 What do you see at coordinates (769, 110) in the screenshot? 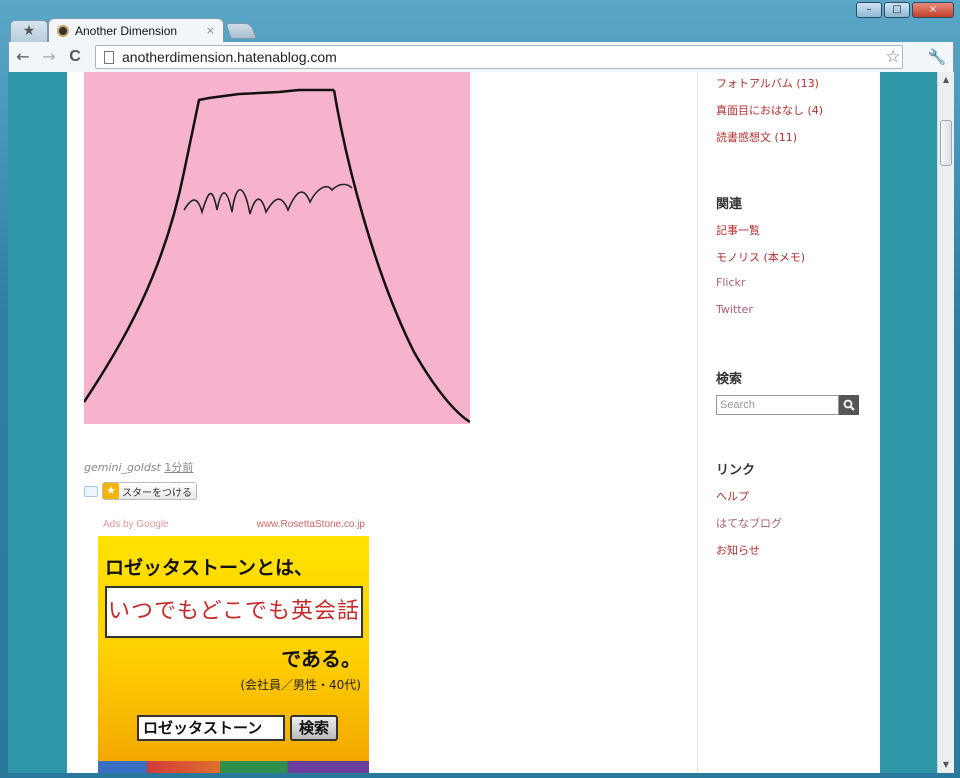
I see `category-link-serious-talk: 真面目におはなし (4)` at bounding box center [769, 110].